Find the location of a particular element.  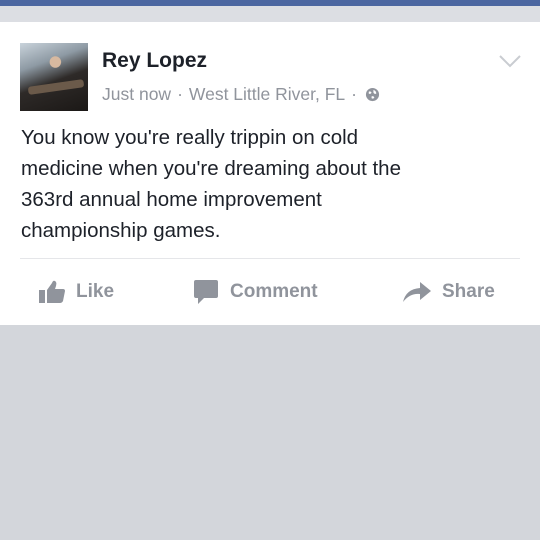

post-timestamp: Just now is located at coordinates (136, 94).